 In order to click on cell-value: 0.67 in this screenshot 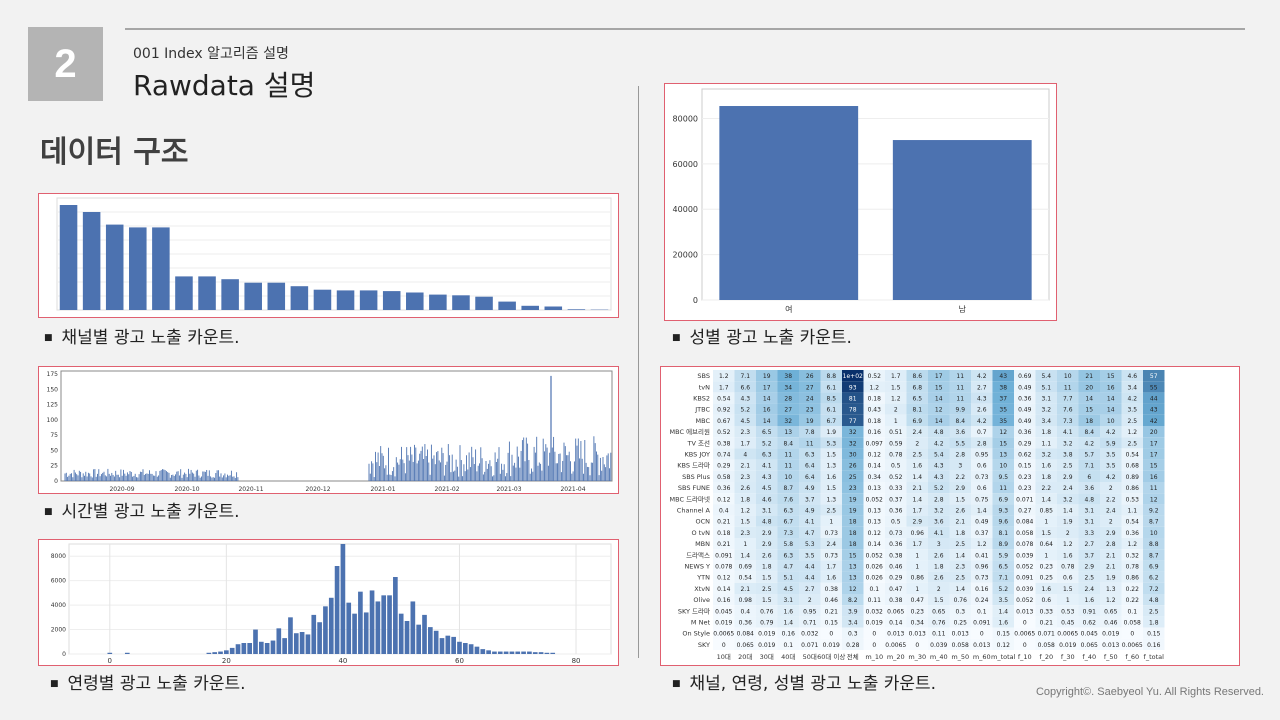, I will do `click(724, 421)`.